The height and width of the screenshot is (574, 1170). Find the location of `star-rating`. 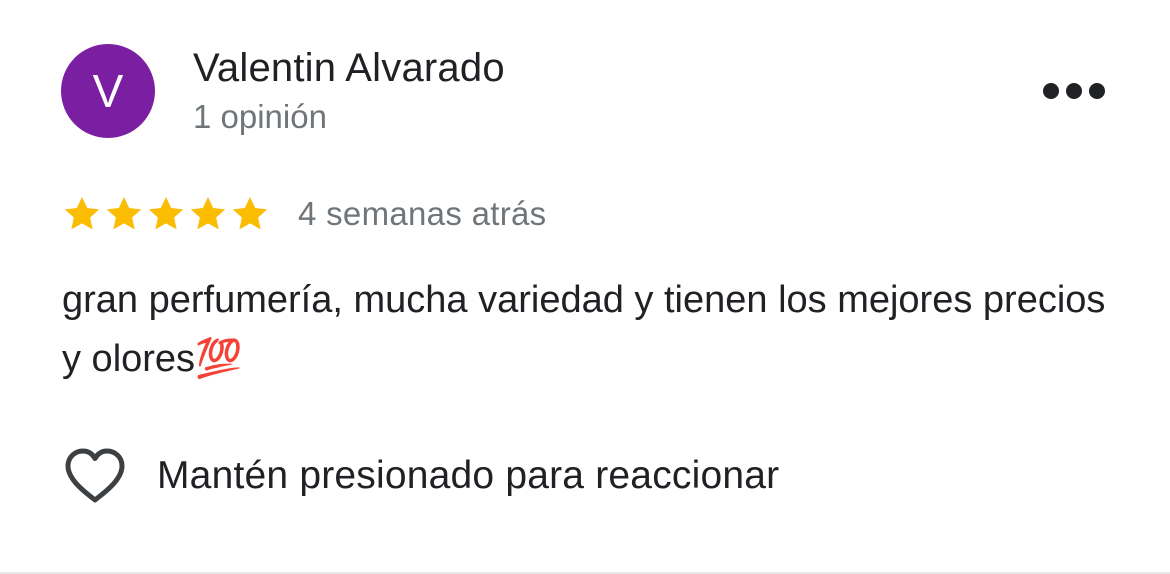

star-rating is located at coordinates (166, 214).